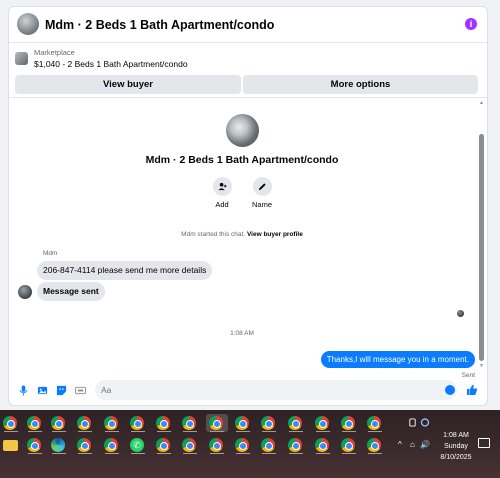  What do you see at coordinates (138, 445) in the screenshot?
I see `whatsapp-icon: ✆` at bounding box center [138, 445].